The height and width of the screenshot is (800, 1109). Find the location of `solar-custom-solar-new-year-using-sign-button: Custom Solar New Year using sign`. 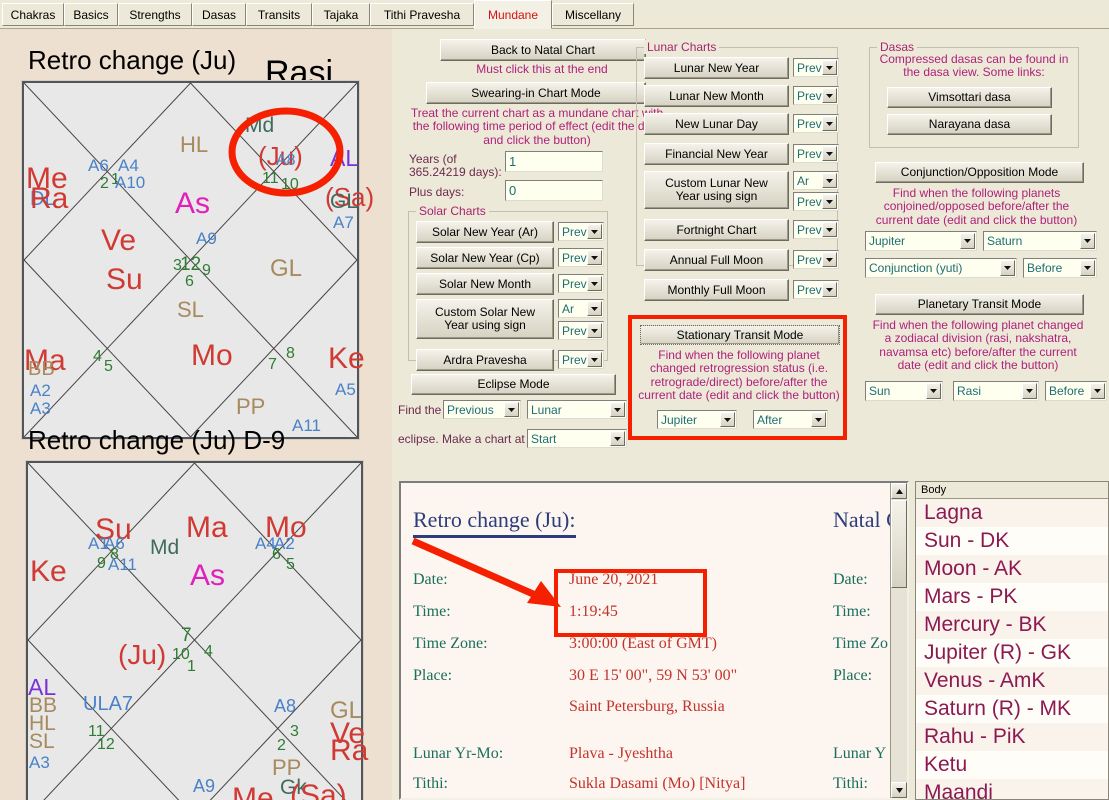

solar-custom-solar-new-year-using-sign-button: Custom Solar New Year using sign is located at coordinates (485, 319).